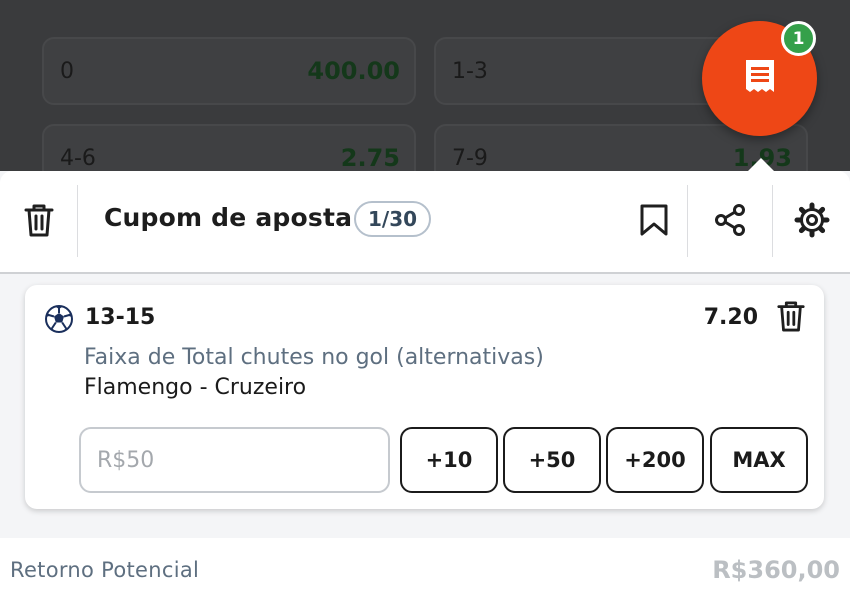 This screenshot has height=613, width=850. I want to click on bookmark-icon, so click(654, 222).